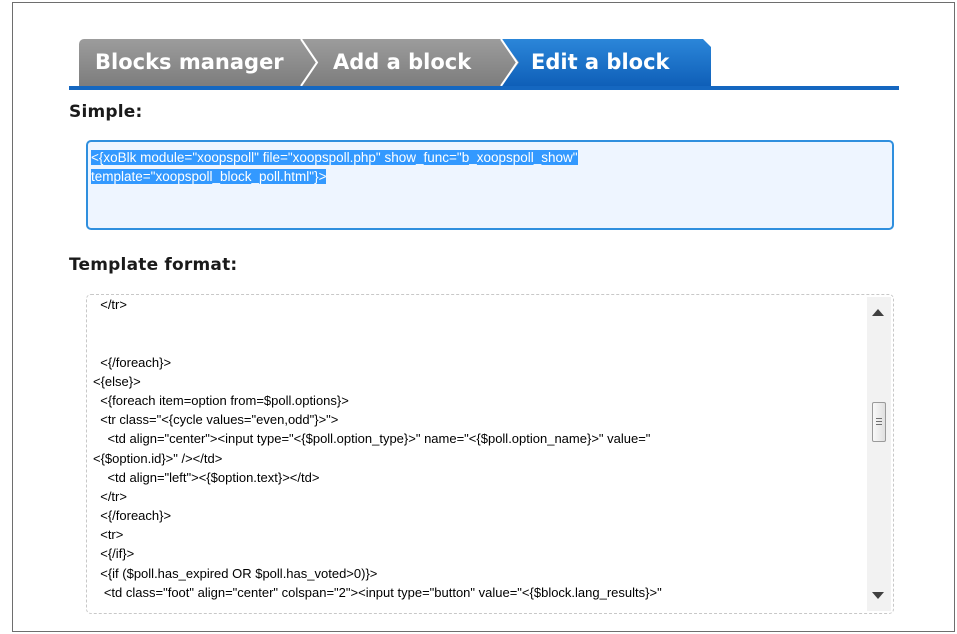  What do you see at coordinates (198, 62) in the screenshot?
I see `tab-blocks-manager: Blocks manager` at bounding box center [198, 62].